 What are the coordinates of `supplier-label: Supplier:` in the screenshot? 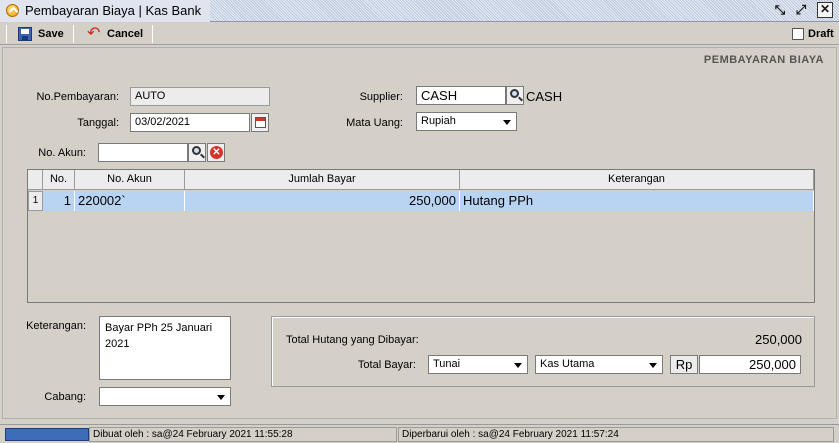 It's located at (381, 97).